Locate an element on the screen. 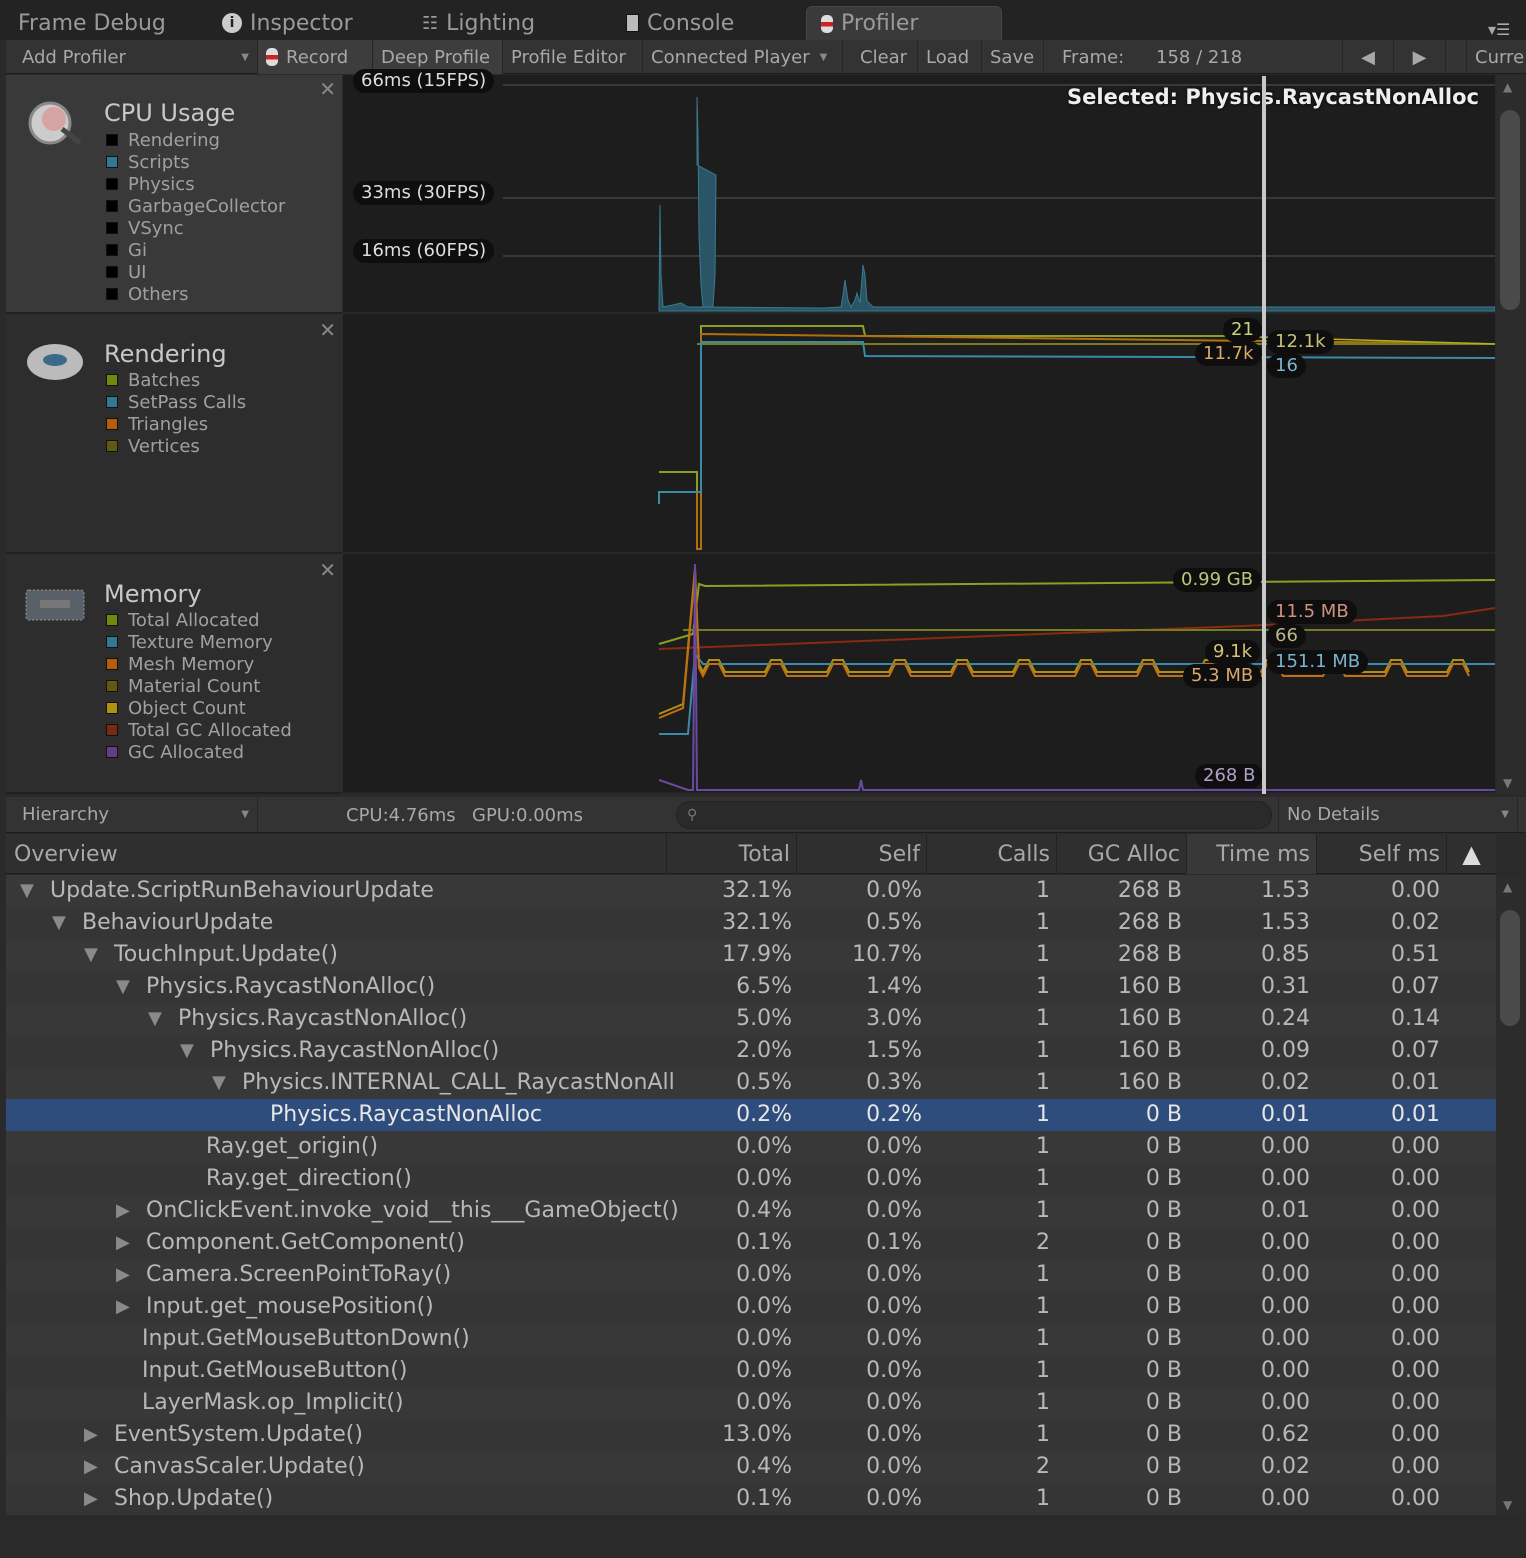 This screenshot has width=1526, height=1558. search-field: ⚲ is located at coordinates (974, 815).